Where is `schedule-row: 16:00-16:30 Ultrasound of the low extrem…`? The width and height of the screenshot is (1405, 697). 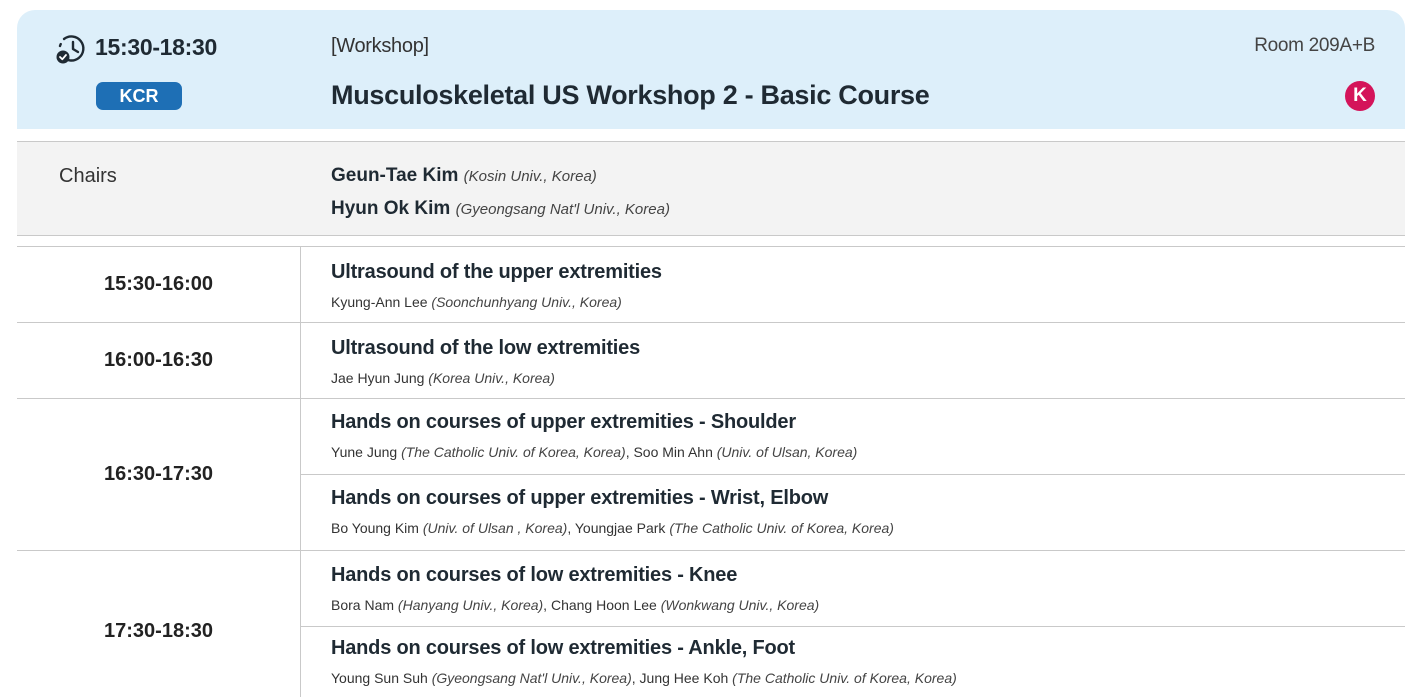 schedule-row: 16:00-16:30 Ultrasound of the low extrem… is located at coordinates (711, 361).